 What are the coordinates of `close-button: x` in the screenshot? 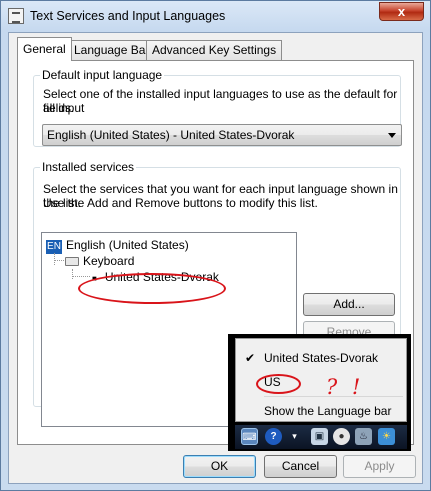 It's located at (401, 11).